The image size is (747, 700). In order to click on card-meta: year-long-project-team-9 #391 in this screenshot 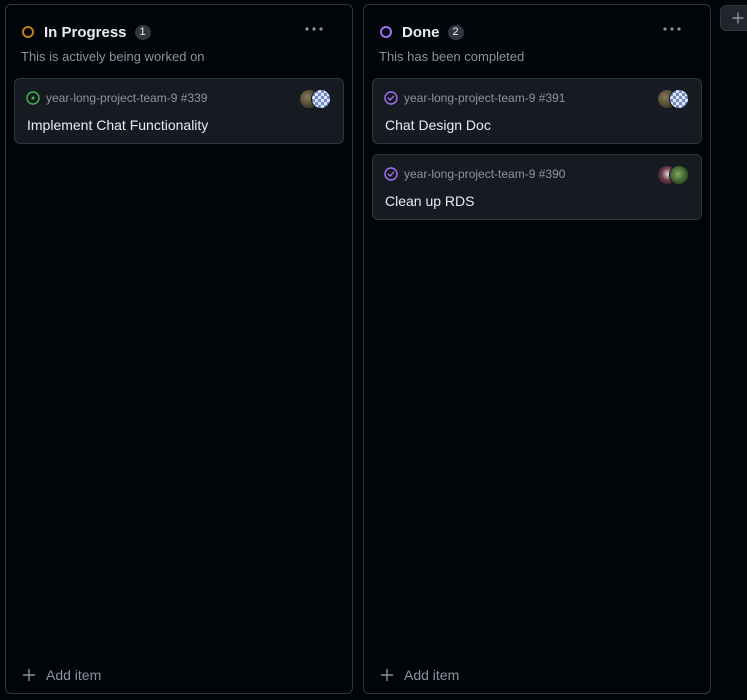, I will do `click(474, 98)`.